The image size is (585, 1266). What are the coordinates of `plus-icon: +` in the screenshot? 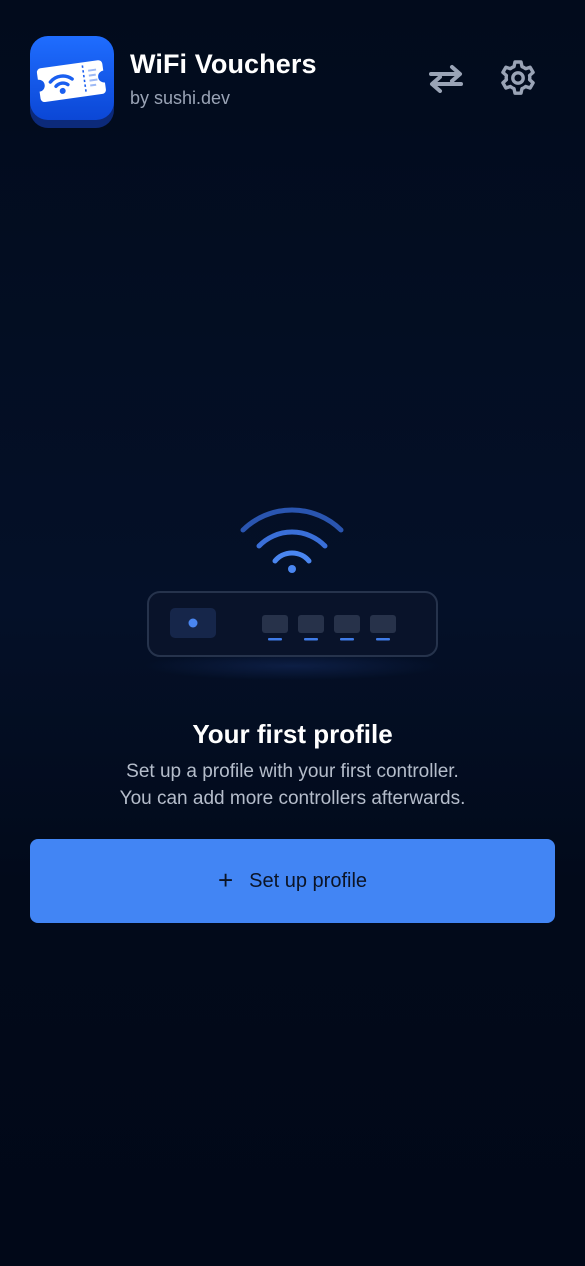 It's located at (225, 879).